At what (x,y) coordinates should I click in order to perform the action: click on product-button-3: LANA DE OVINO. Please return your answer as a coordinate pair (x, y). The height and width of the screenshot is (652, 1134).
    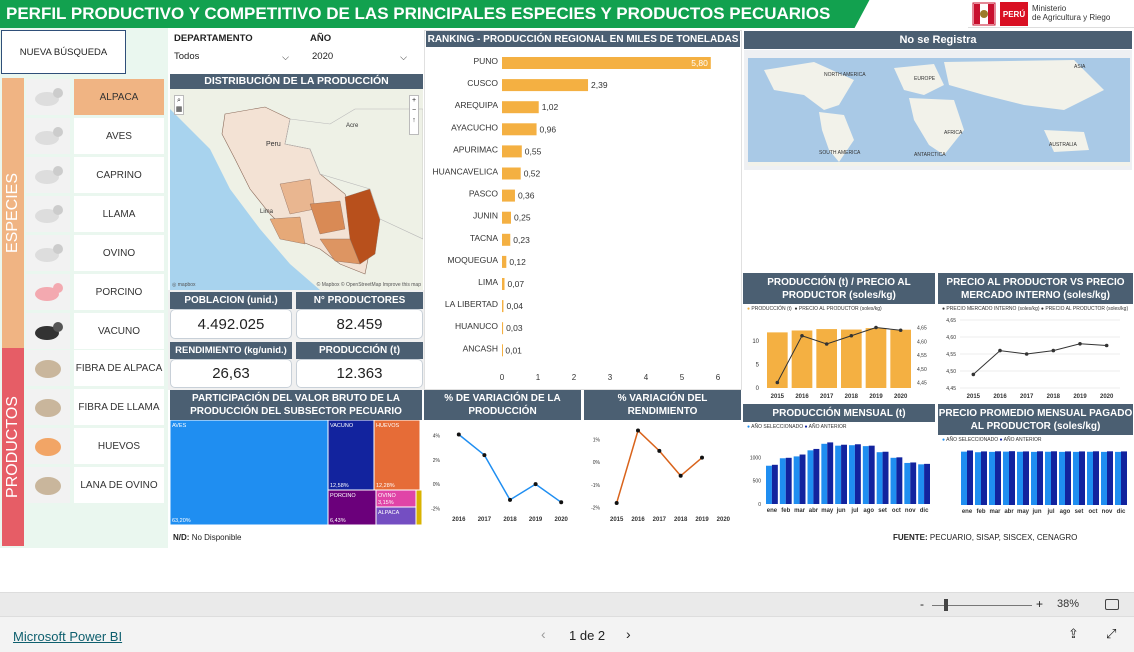
    Looking at the image, I should click on (119, 485).